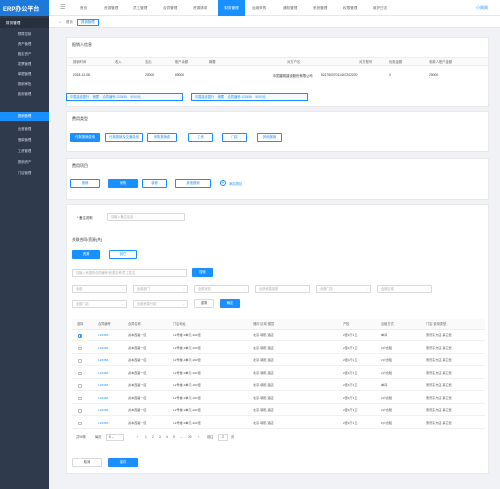 The width and height of the screenshot is (500, 489). What do you see at coordinates (123, 462) in the screenshot?
I see `save-button: 保存` at bounding box center [123, 462].